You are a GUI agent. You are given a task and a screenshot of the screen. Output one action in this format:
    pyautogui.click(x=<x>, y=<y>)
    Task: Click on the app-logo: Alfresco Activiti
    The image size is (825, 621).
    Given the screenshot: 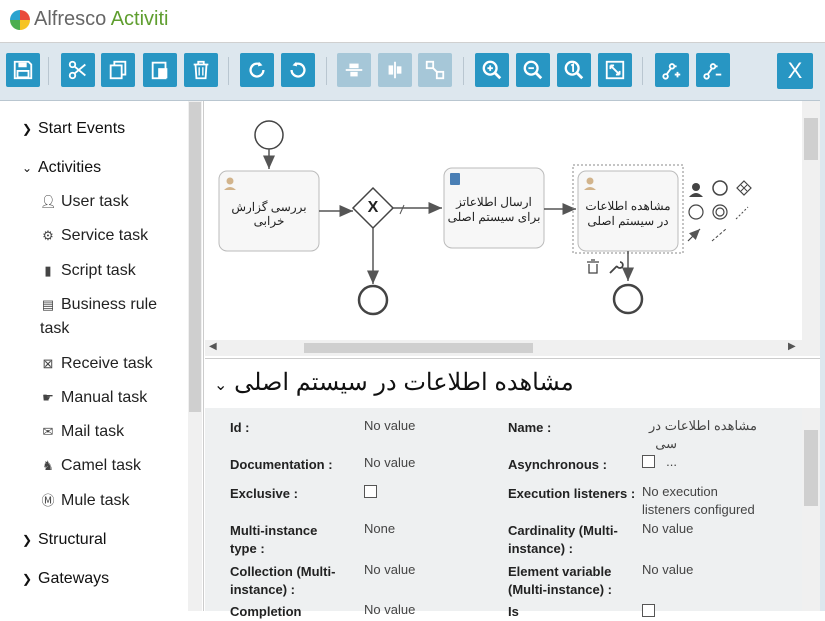 What is the action you would take?
    pyautogui.click(x=101, y=19)
    